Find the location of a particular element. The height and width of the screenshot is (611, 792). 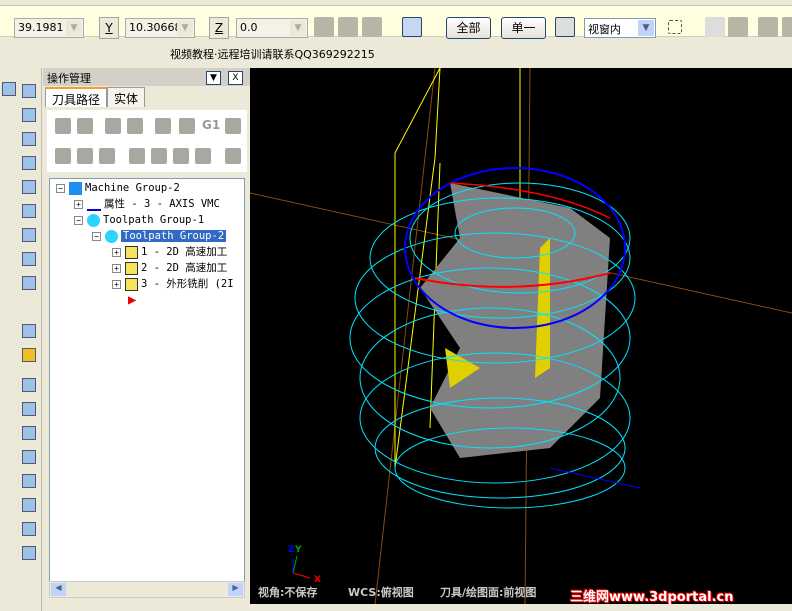

post-g1-button: G1 is located at coordinates (211, 125).